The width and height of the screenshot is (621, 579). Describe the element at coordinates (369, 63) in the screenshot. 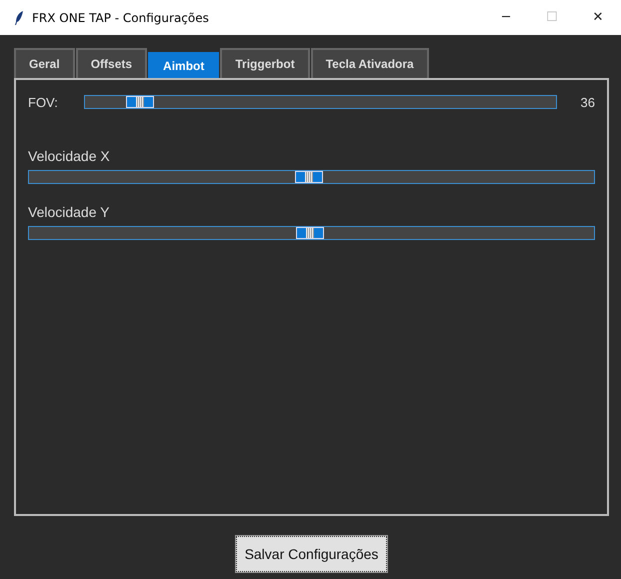

I see `tab: Tecla Ativadora` at that location.